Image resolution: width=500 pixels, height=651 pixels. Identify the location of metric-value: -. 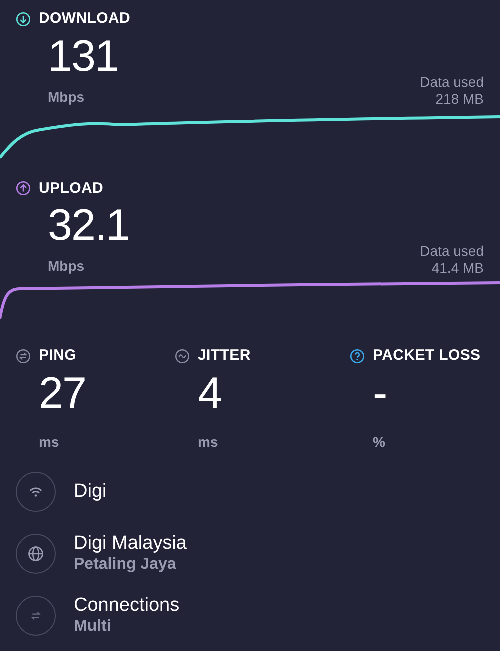
(380, 394).